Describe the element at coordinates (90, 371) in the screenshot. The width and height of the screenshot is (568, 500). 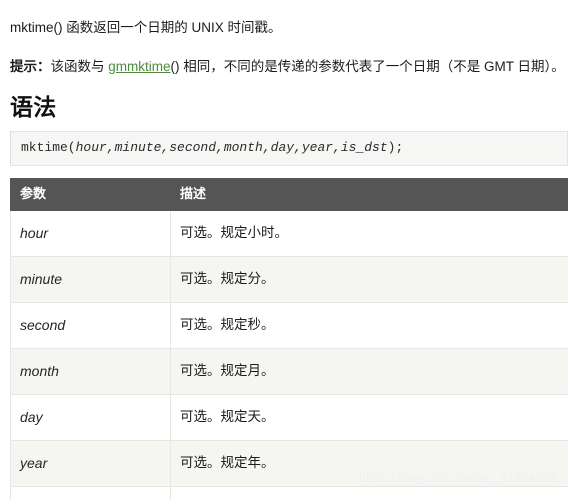
I see `param-name-cell: month` at that location.